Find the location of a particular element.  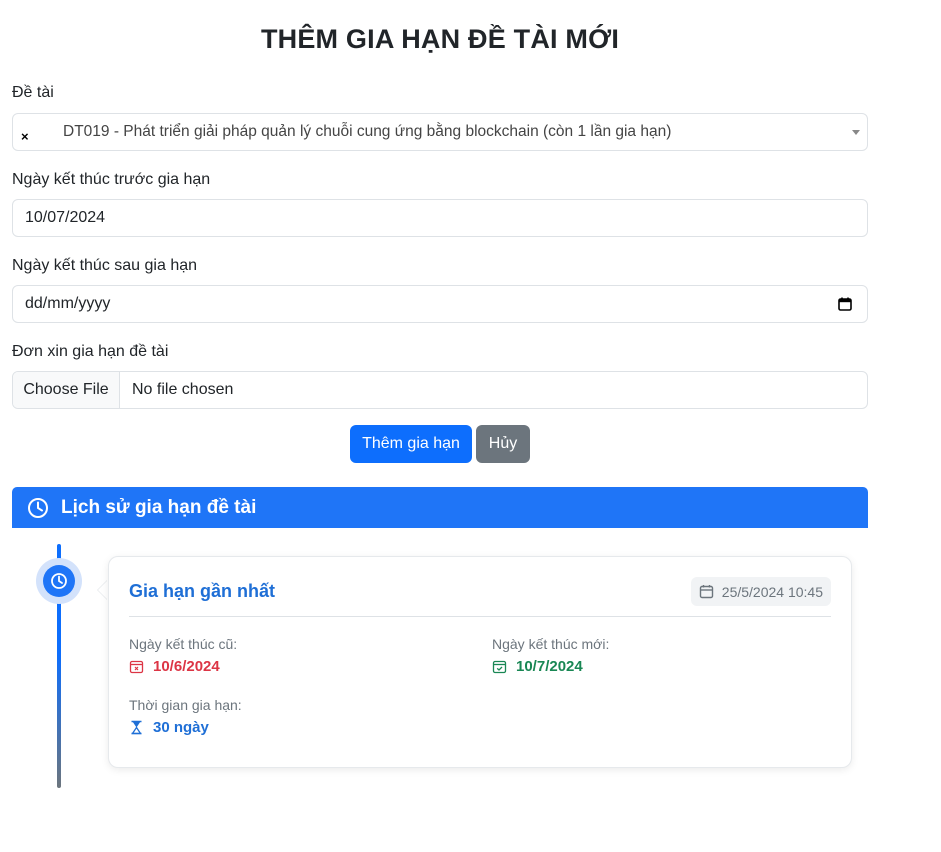

new-end-value-row: 10/7/2024 is located at coordinates (537, 666).